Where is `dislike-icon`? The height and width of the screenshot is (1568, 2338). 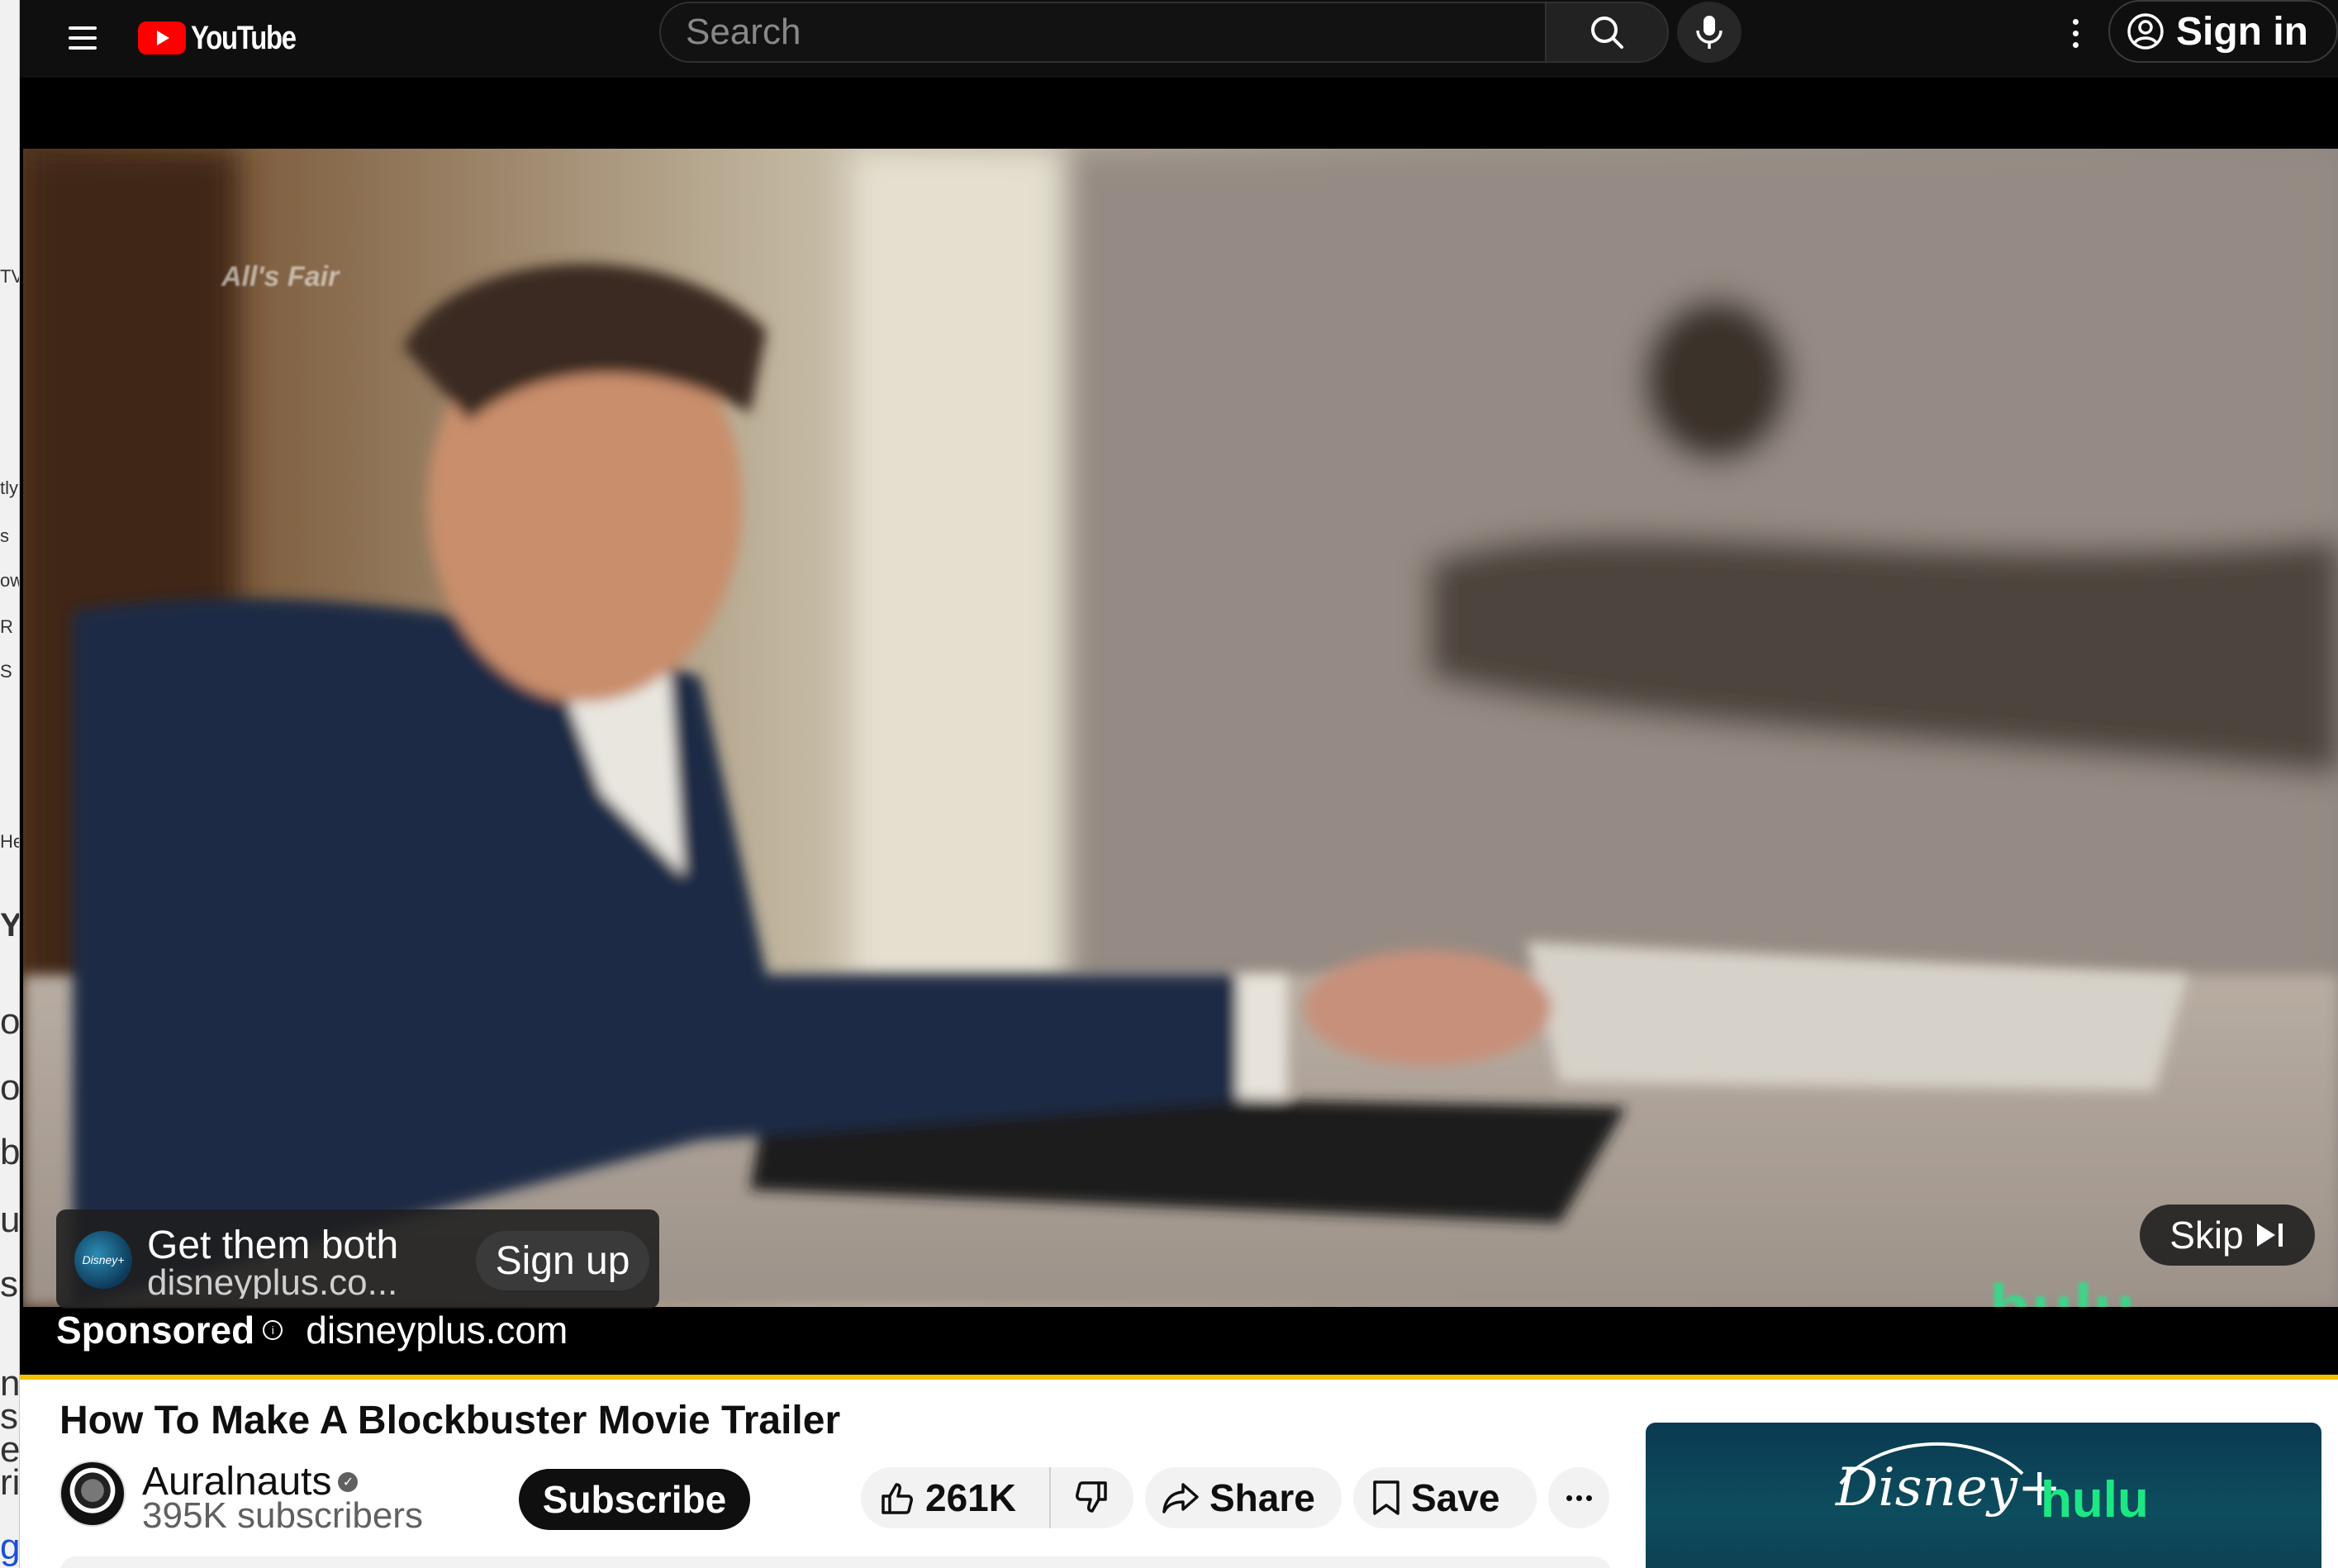
dislike-icon is located at coordinates (1091, 1497).